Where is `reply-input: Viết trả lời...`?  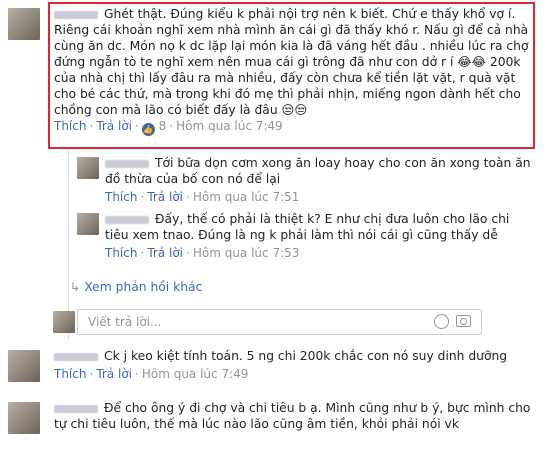 reply-input: Viết trả lời... is located at coordinates (279, 322).